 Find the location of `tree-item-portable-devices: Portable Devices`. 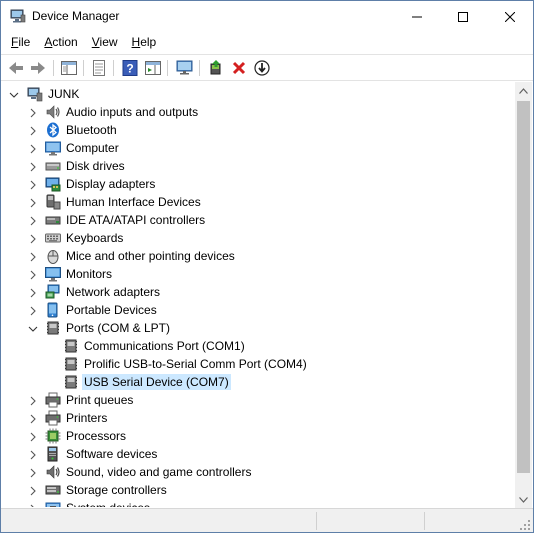

tree-item-portable-devices: Portable Devices is located at coordinates (258, 310).